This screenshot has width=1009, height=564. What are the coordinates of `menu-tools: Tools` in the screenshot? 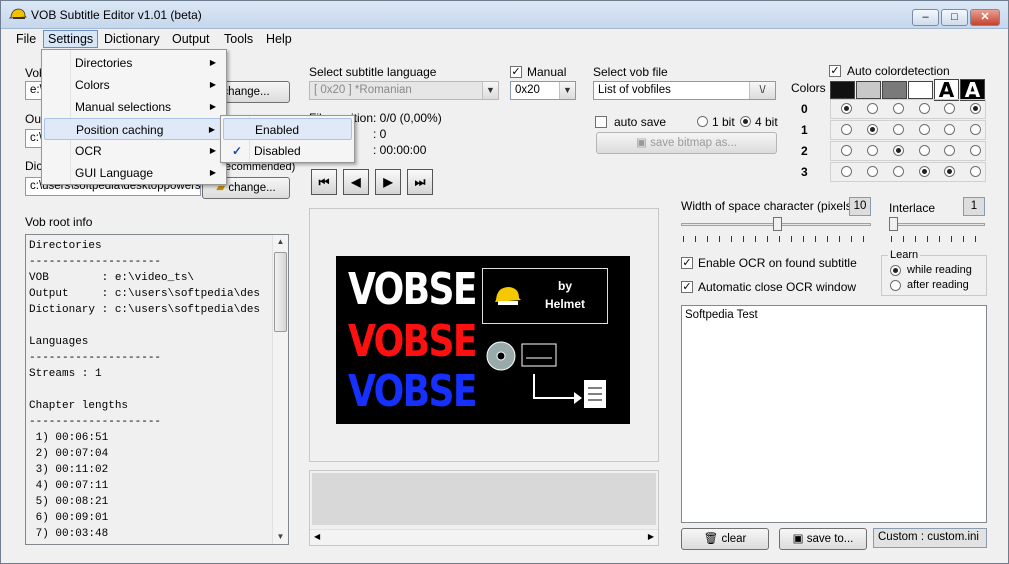 It's located at (238, 39).